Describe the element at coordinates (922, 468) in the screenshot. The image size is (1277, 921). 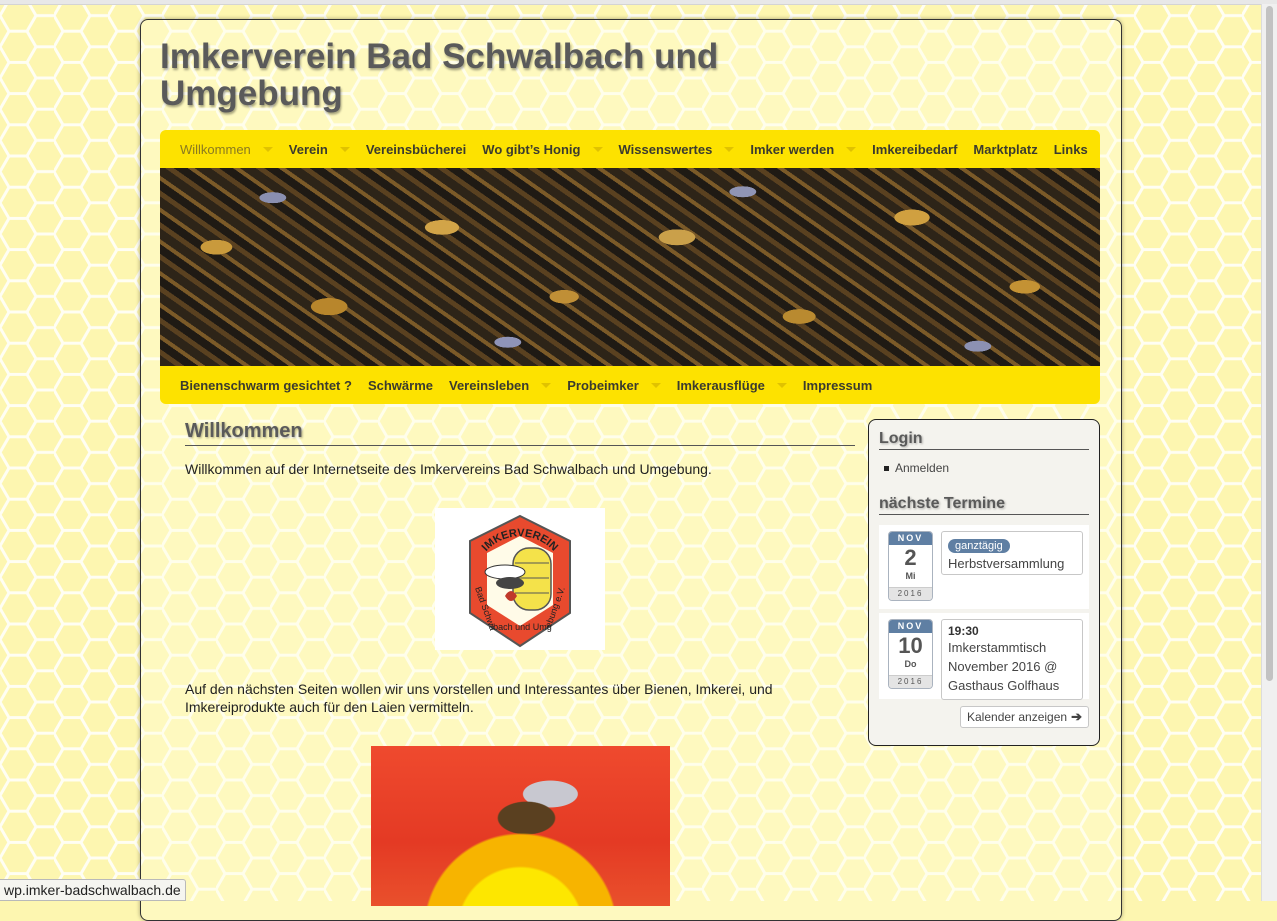
I see `login-link-label: Anmelden` at that location.